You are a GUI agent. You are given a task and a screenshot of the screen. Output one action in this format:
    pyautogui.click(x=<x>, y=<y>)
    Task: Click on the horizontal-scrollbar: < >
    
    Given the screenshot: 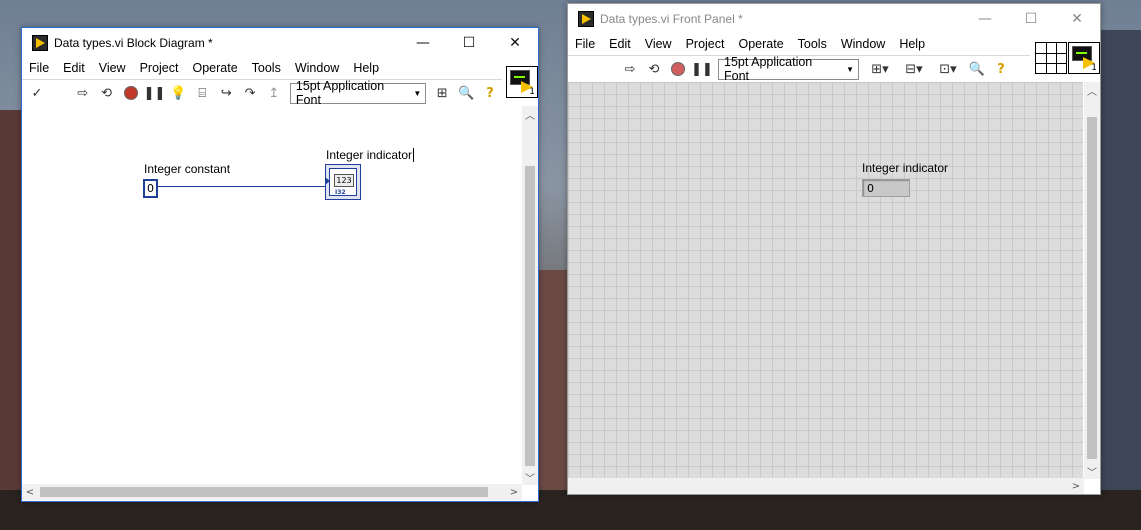 What is the action you would take?
    pyautogui.click(x=272, y=492)
    